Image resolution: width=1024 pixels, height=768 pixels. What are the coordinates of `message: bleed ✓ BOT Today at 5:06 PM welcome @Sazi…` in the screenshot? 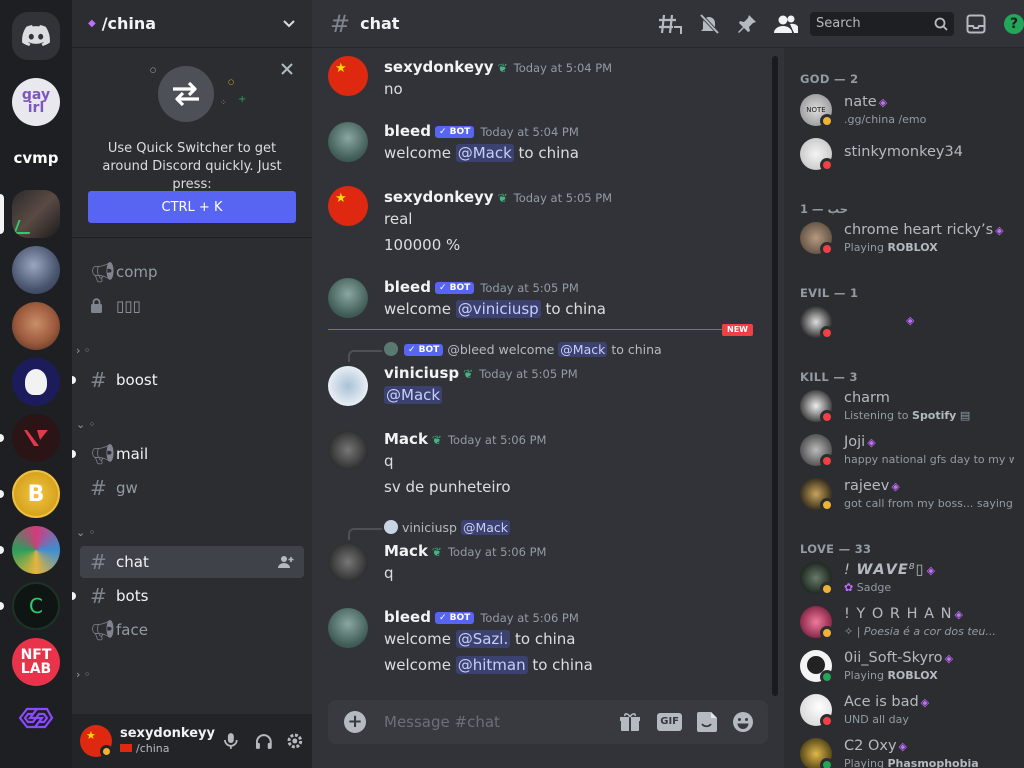 It's located at (543, 644).